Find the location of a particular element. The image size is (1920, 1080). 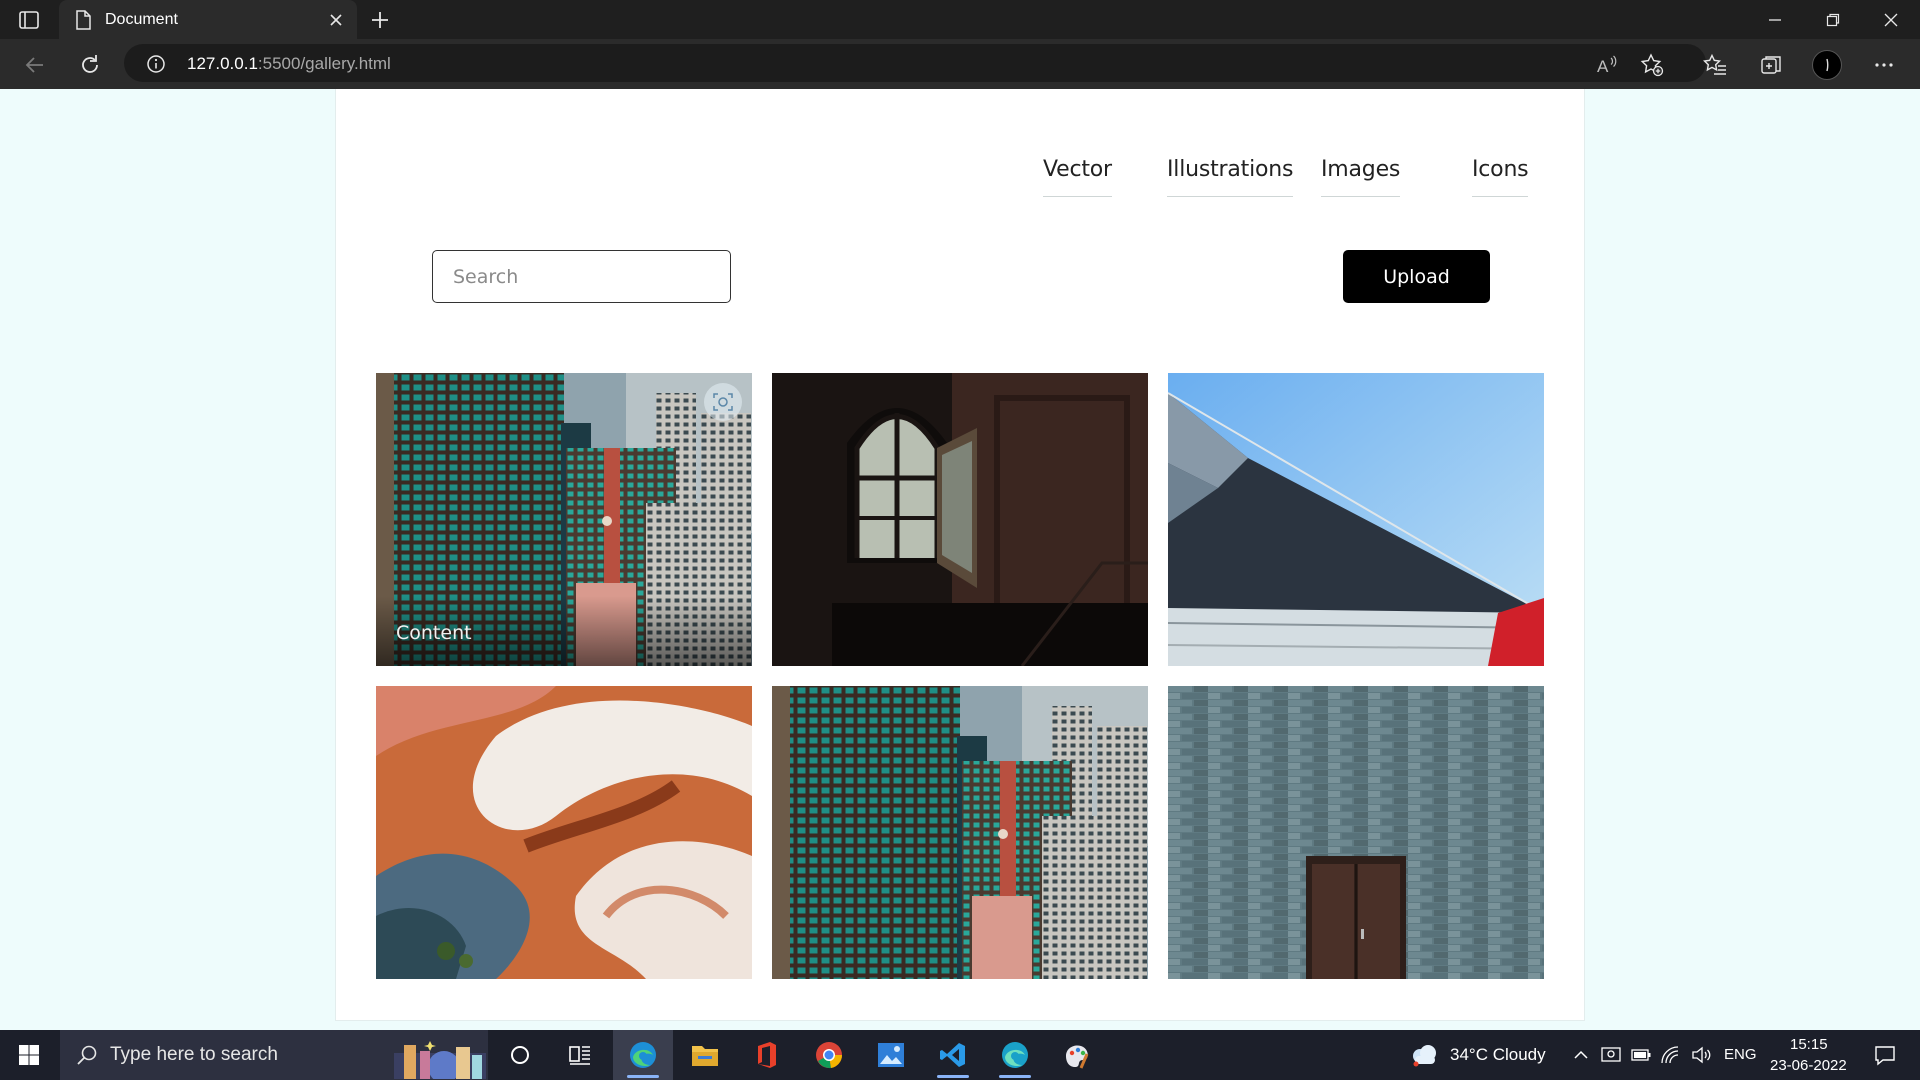

photos-icon is located at coordinates (891, 1055).